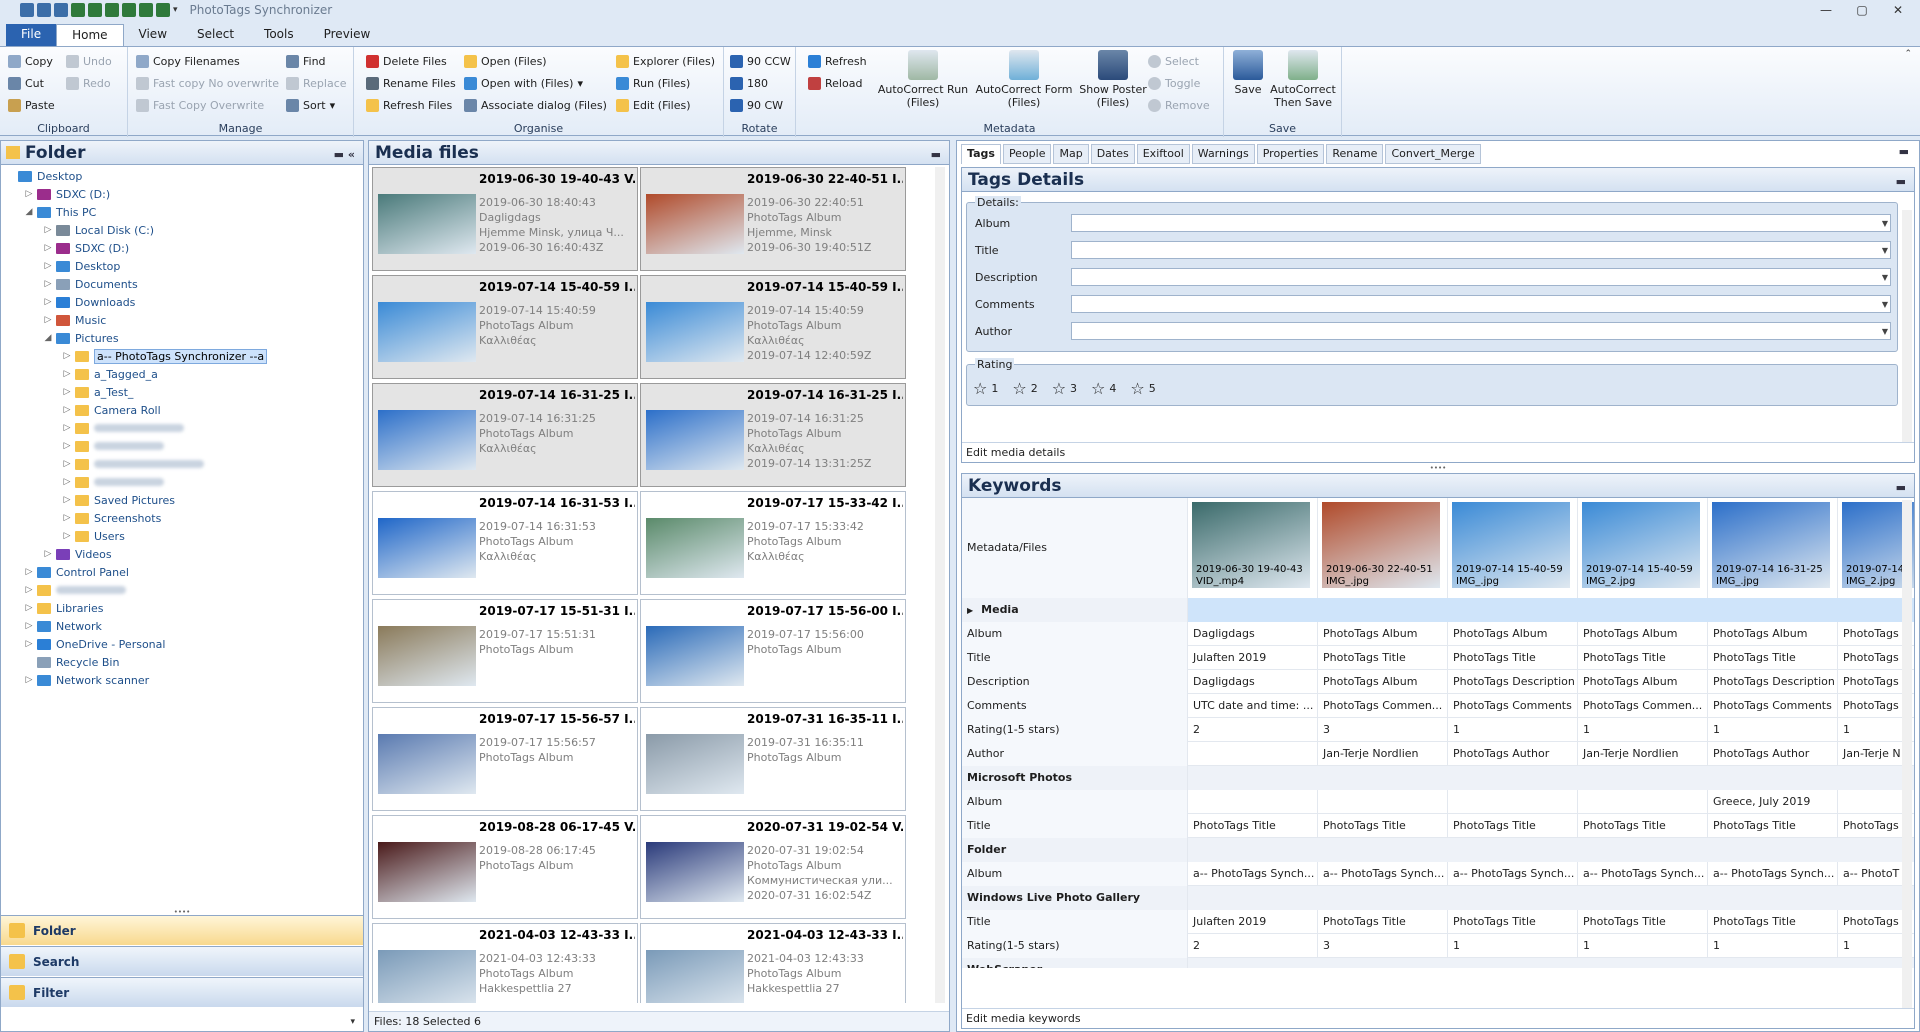 The height and width of the screenshot is (1032, 1920). What do you see at coordinates (153, 35) in the screenshot?
I see `tab-view: View` at bounding box center [153, 35].